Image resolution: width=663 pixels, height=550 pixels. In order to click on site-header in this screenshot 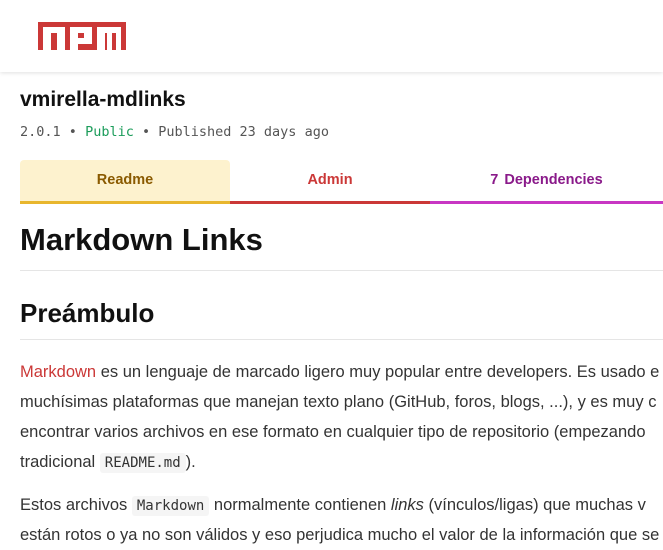, I will do `click(331, 36)`.